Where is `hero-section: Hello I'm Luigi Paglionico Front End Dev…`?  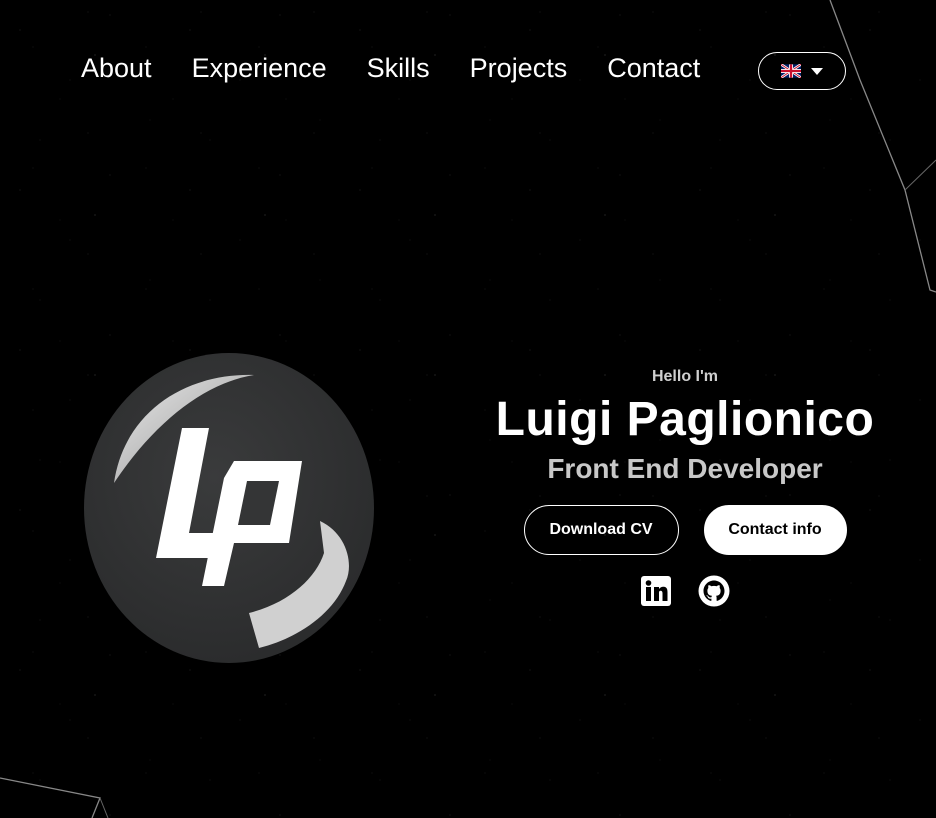 hero-section: Hello I'm Luigi Paglionico Front End Dev… is located at coordinates (685, 487).